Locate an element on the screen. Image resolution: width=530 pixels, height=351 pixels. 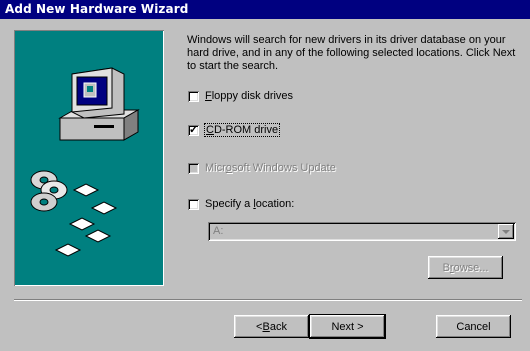
back-button: < Back is located at coordinates (271, 326).